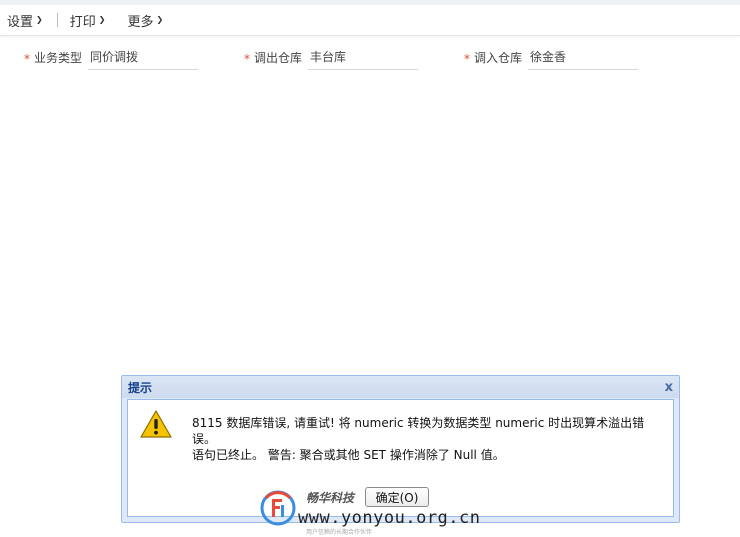  I want to click on watermark: 畅华科技 www.yonyou.org.cn 用户信赖的长期合作伙伴, so click(373, 511).